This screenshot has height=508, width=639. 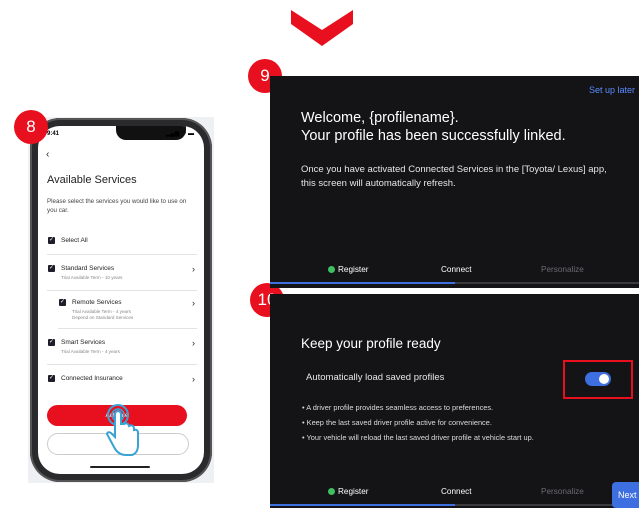 I want to click on status-time: 9:41, so click(x=53, y=134).